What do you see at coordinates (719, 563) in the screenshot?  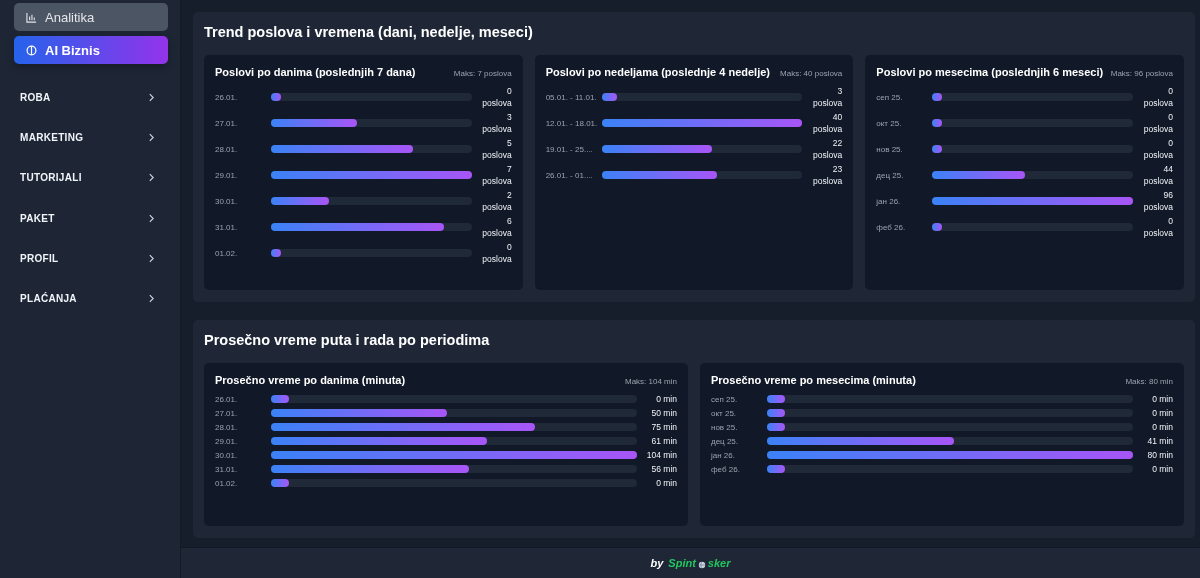 I see `brand-text: sker` at bounding box center [719, 563].